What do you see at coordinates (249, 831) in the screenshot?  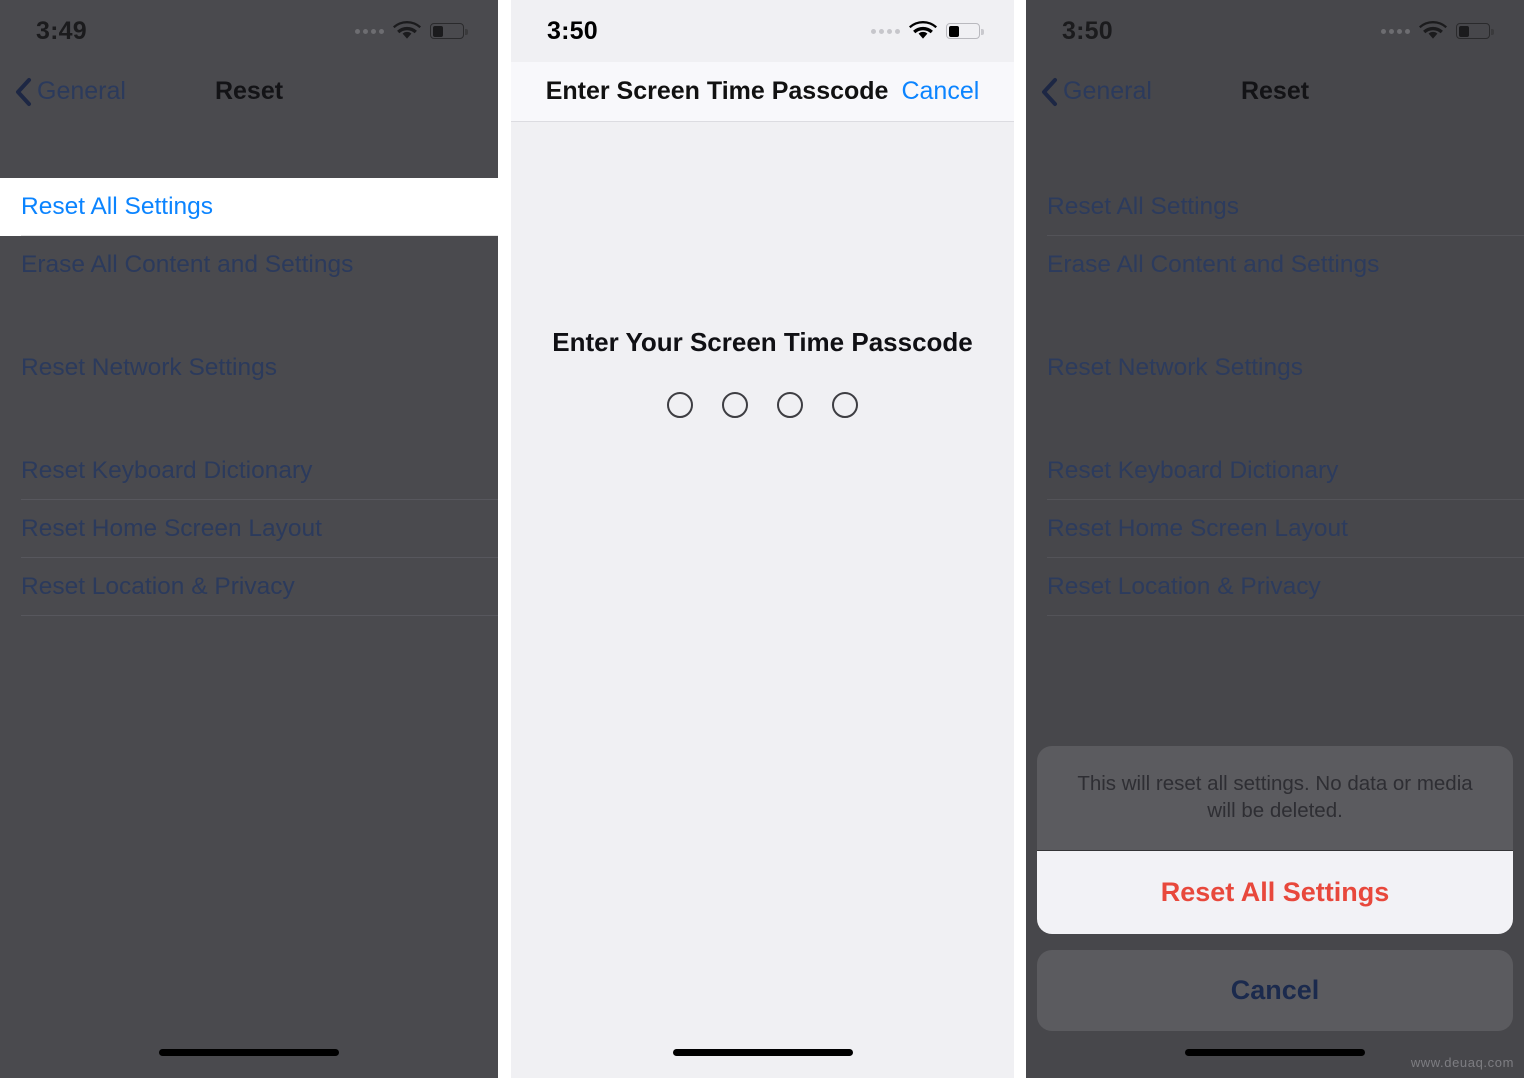 I see `list-empty-area` at bounding box center [249, 831].